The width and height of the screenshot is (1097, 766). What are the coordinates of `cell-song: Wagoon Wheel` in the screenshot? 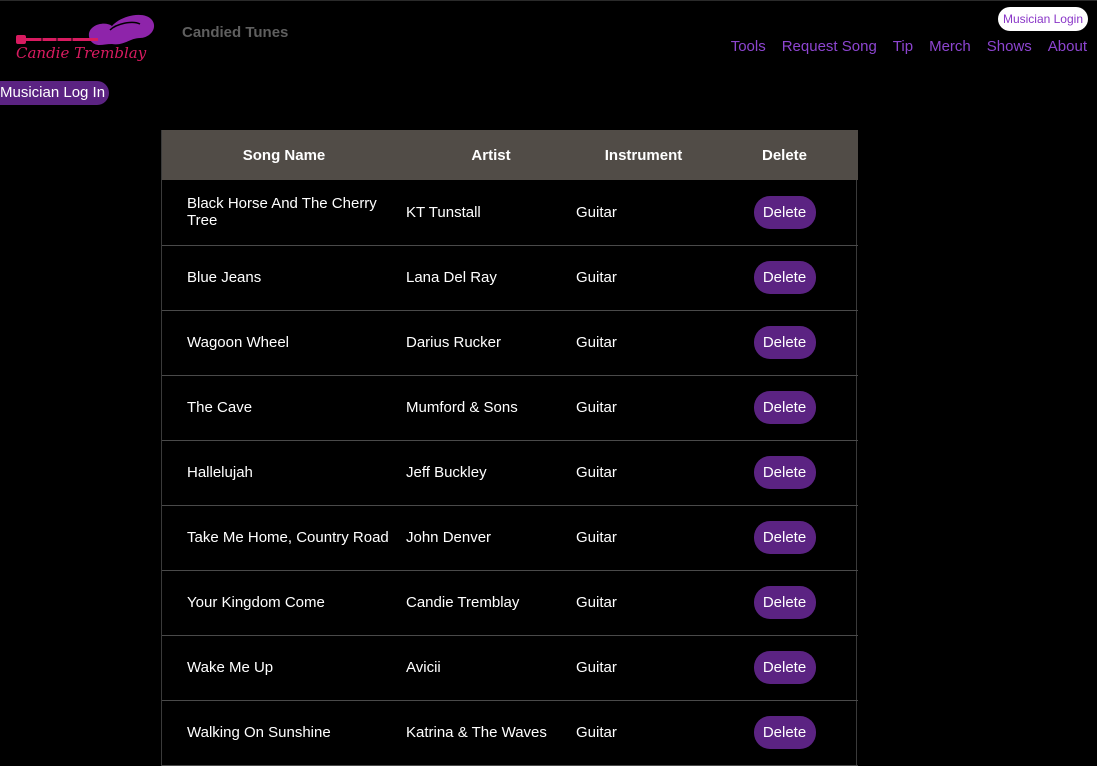 It's located at (238, 342).